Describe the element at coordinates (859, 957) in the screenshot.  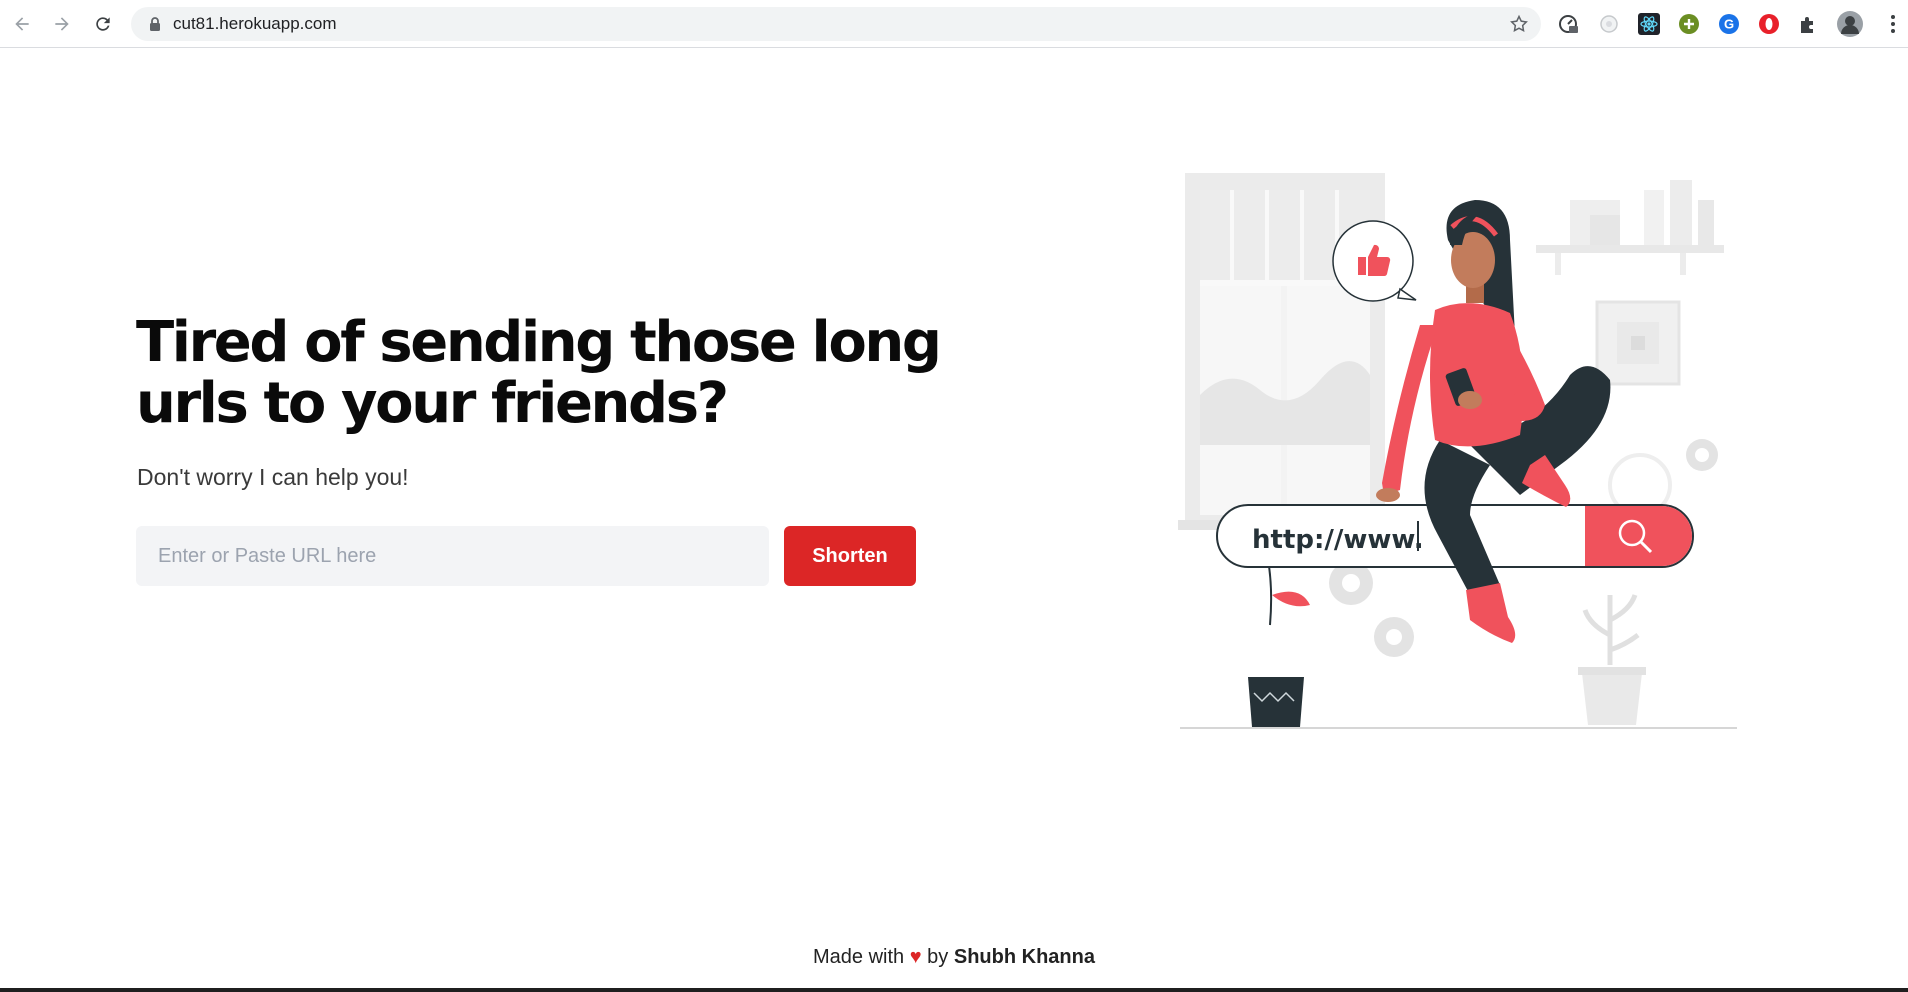
I see `footer-made-with: Made with` at that location.